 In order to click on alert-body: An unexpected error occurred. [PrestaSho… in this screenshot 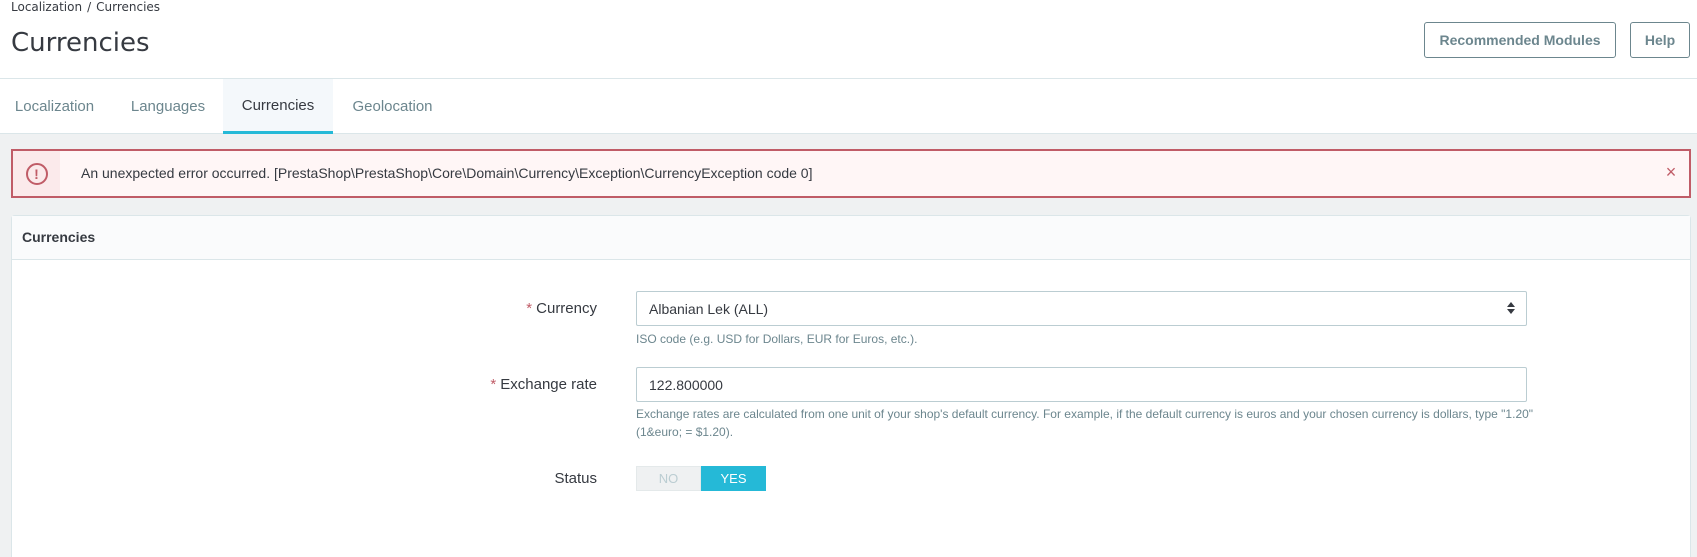, I will do `click(874, 173)`.